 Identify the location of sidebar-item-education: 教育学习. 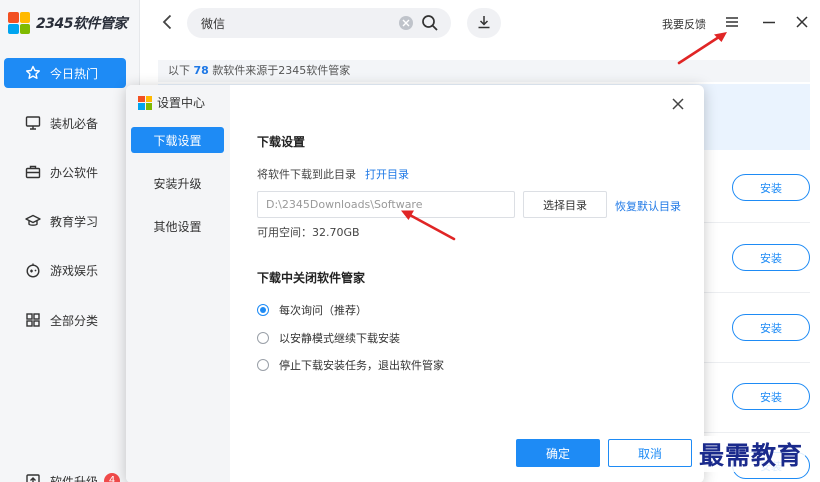
(65, 221).